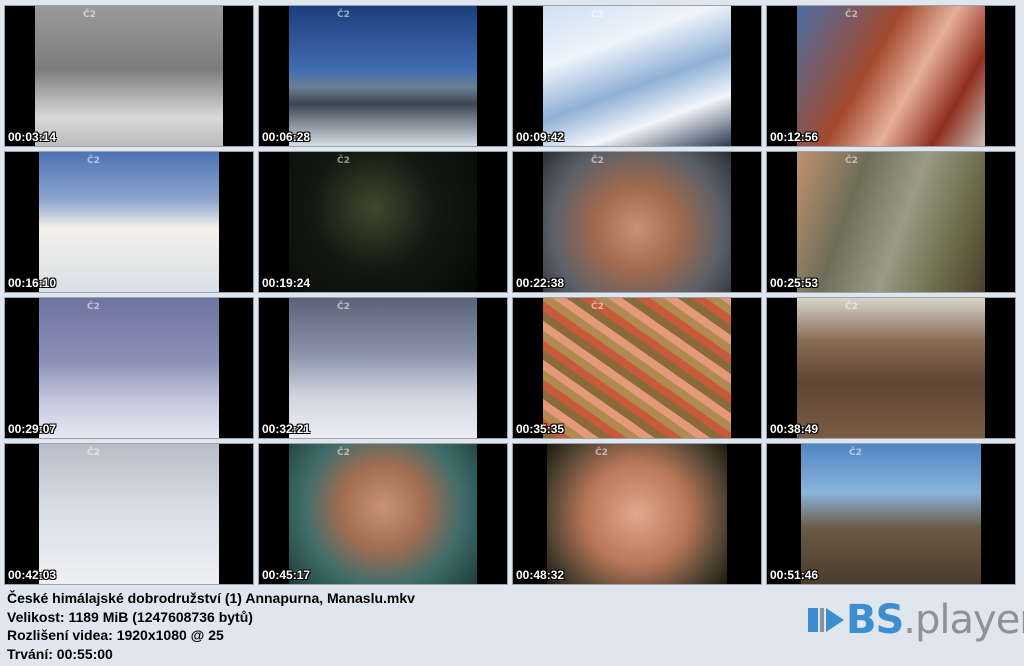 The height and width of the screenshot is (666, 1024). I want to click on bsplayer-logo: BS.player, so click(915, 620).